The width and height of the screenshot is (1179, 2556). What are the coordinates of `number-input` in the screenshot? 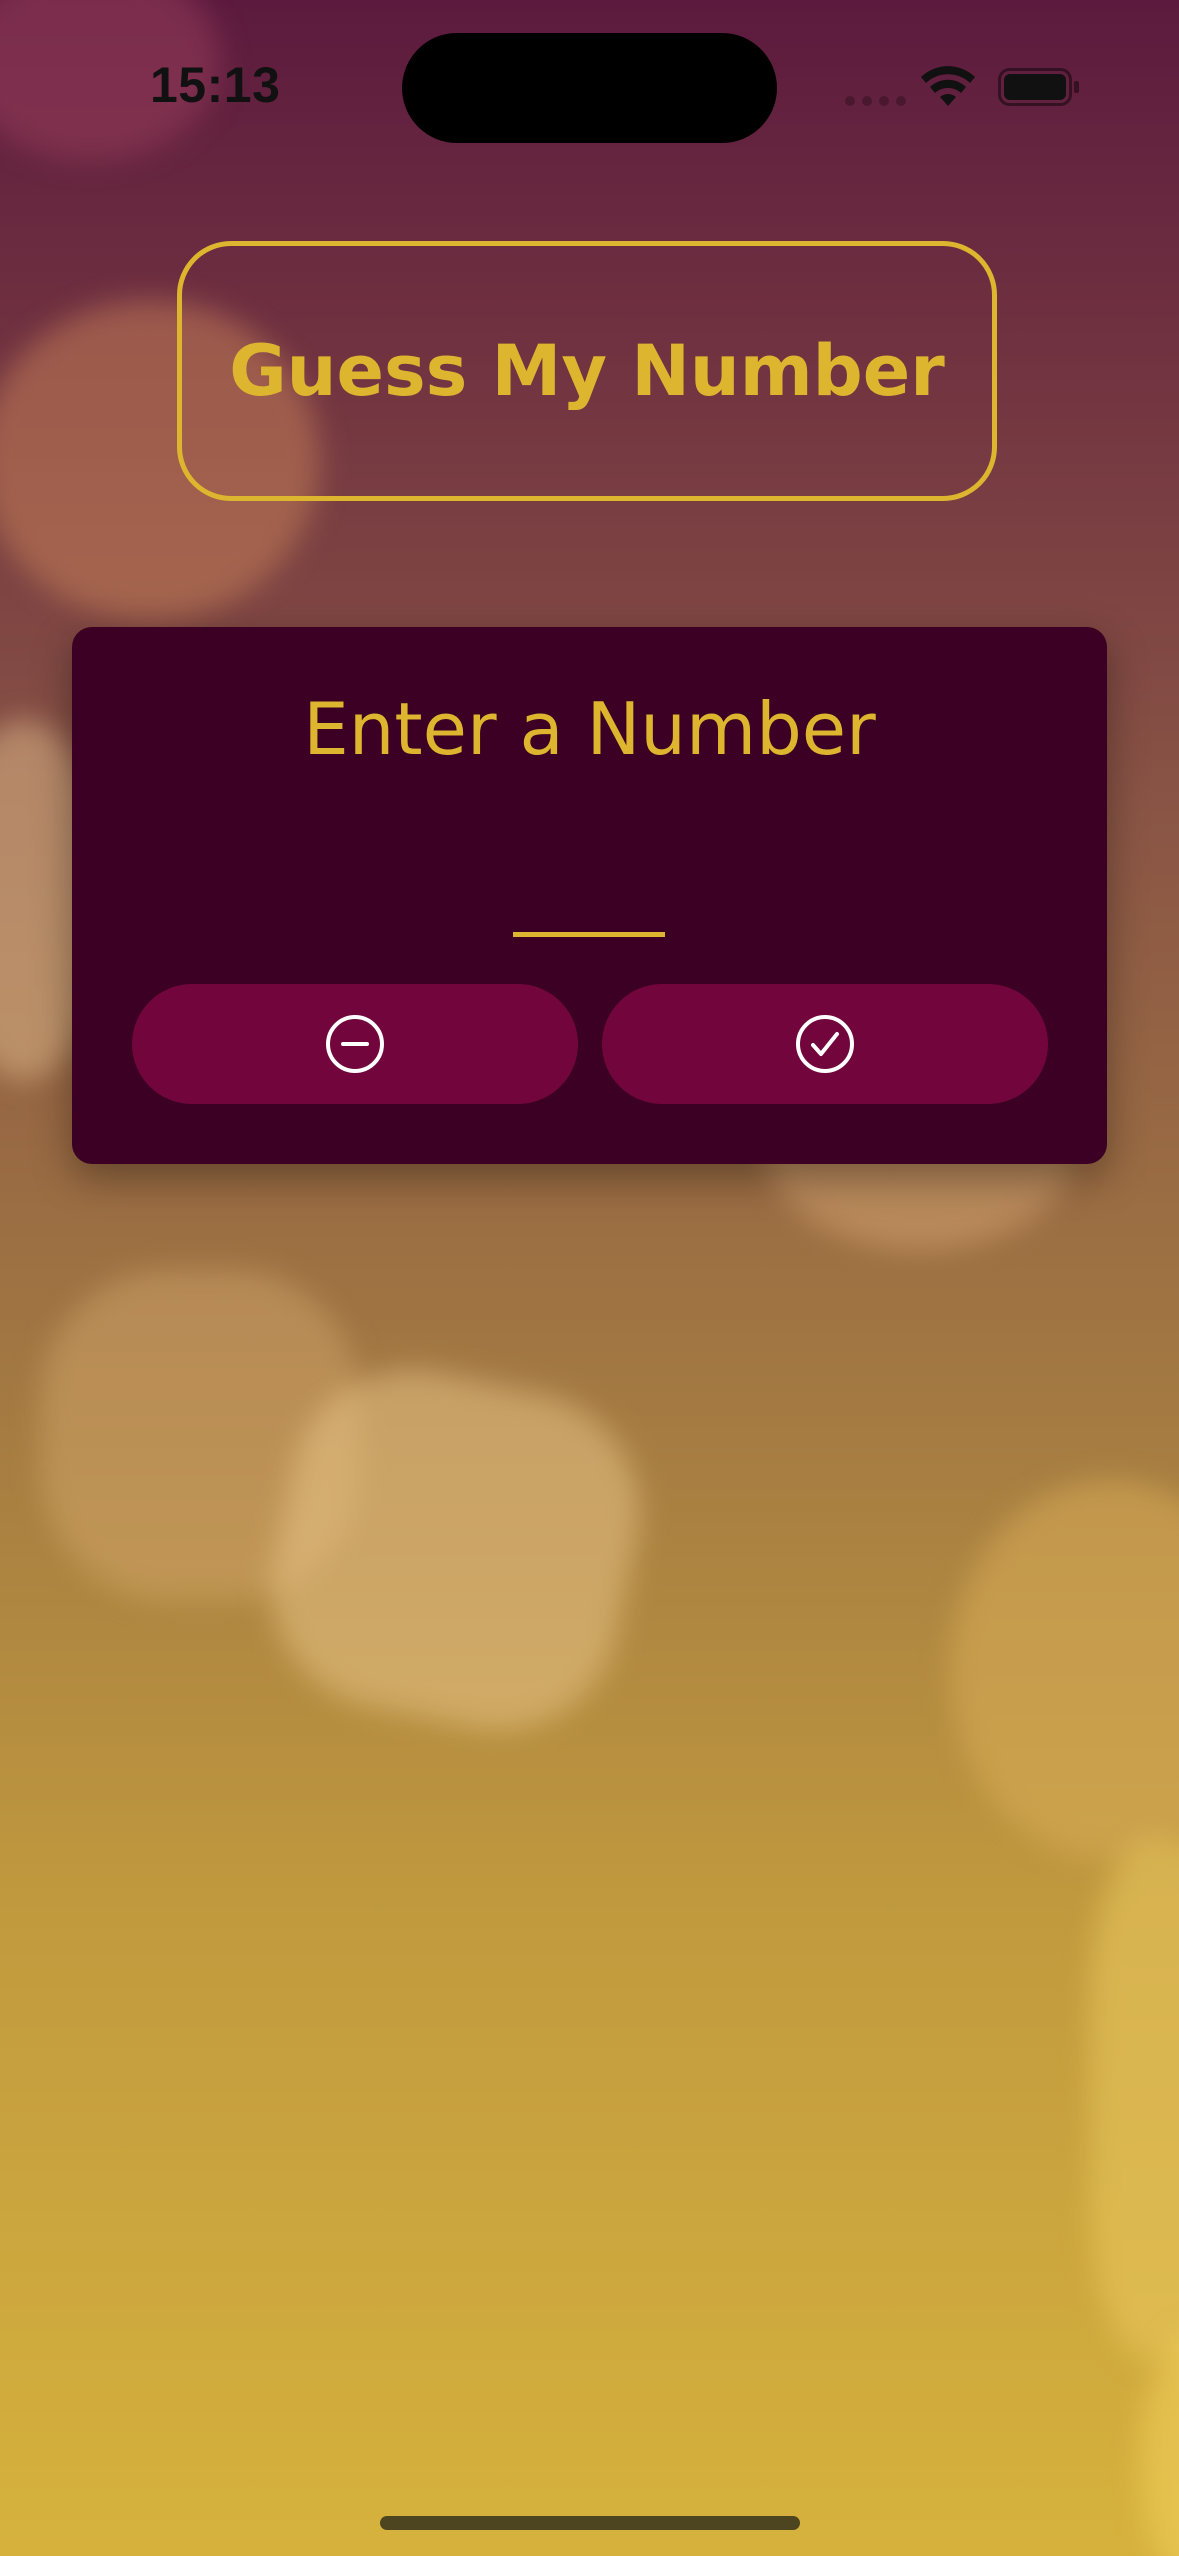 It's located at (589, 897).